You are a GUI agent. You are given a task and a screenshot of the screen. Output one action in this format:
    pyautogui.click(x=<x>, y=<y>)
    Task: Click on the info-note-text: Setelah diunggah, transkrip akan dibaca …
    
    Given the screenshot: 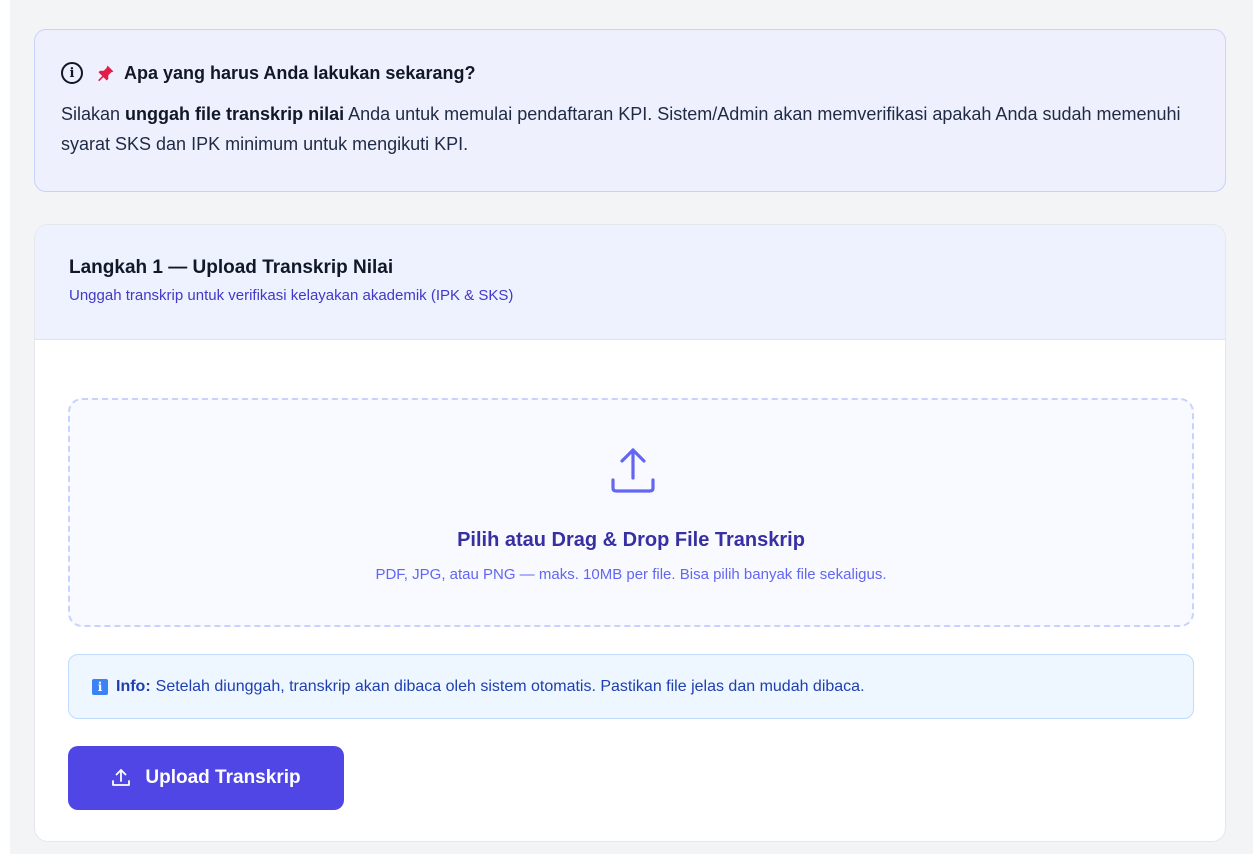 What is the action you would take?
    pyautogui.click(x=510, y=686)
    